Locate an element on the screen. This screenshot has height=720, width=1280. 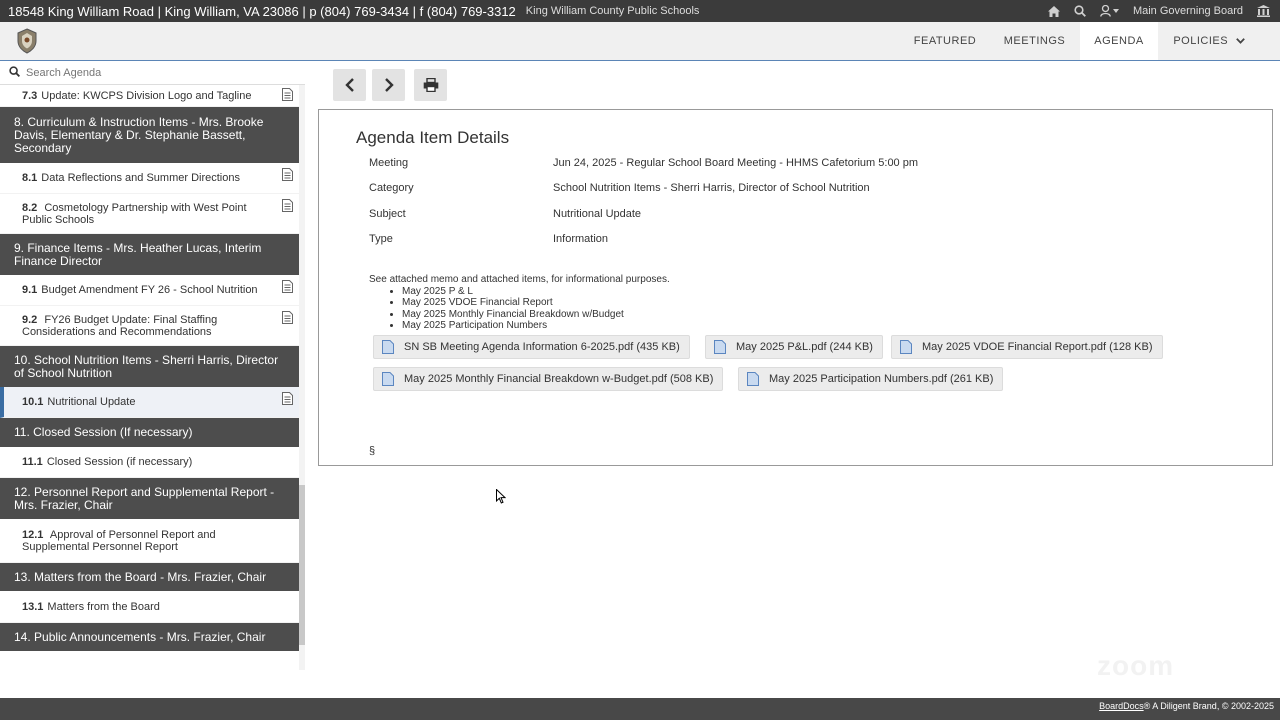
item-number: 12.1 is located at coordinates (33, 534).